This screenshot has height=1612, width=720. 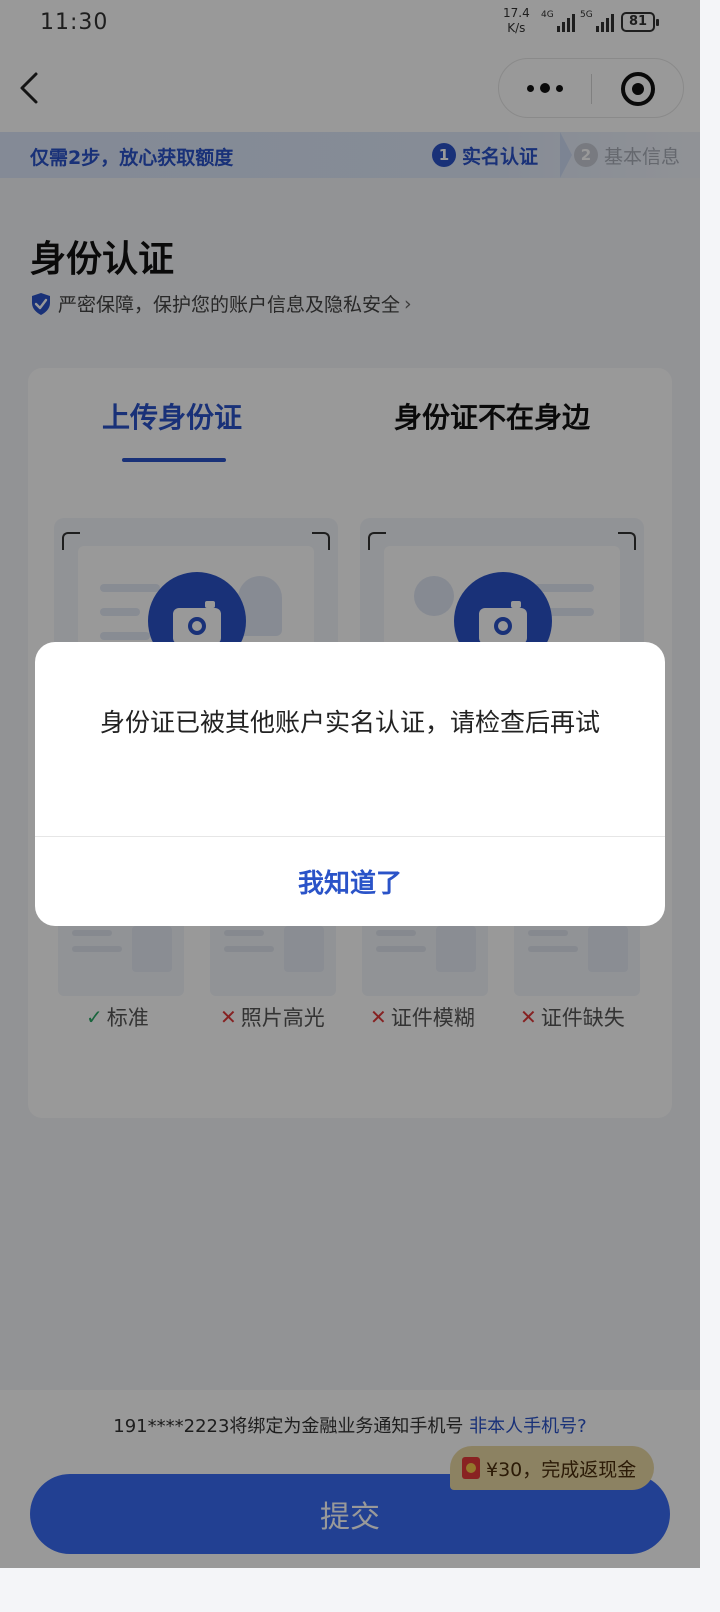 I want to click on dialog-message: 身份证已被其他账户实名认证，请检查后再试, so click(x=349, y=722).